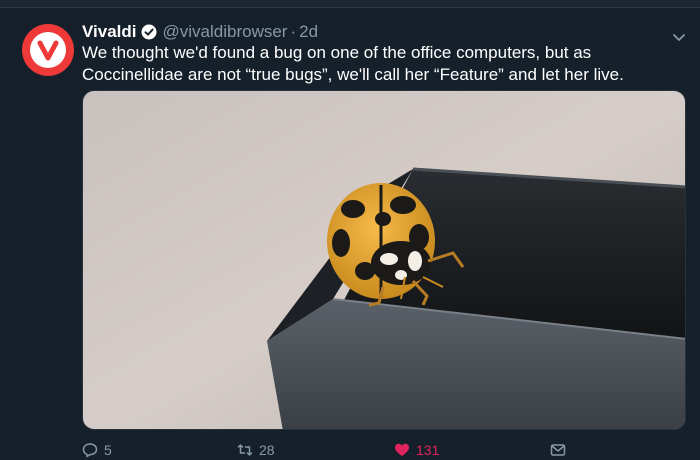 This screenshot has width=700, height=460. Describe the element at coordinates (149, 32) in the screenshot. I see `verified-badge-icon` at that location.